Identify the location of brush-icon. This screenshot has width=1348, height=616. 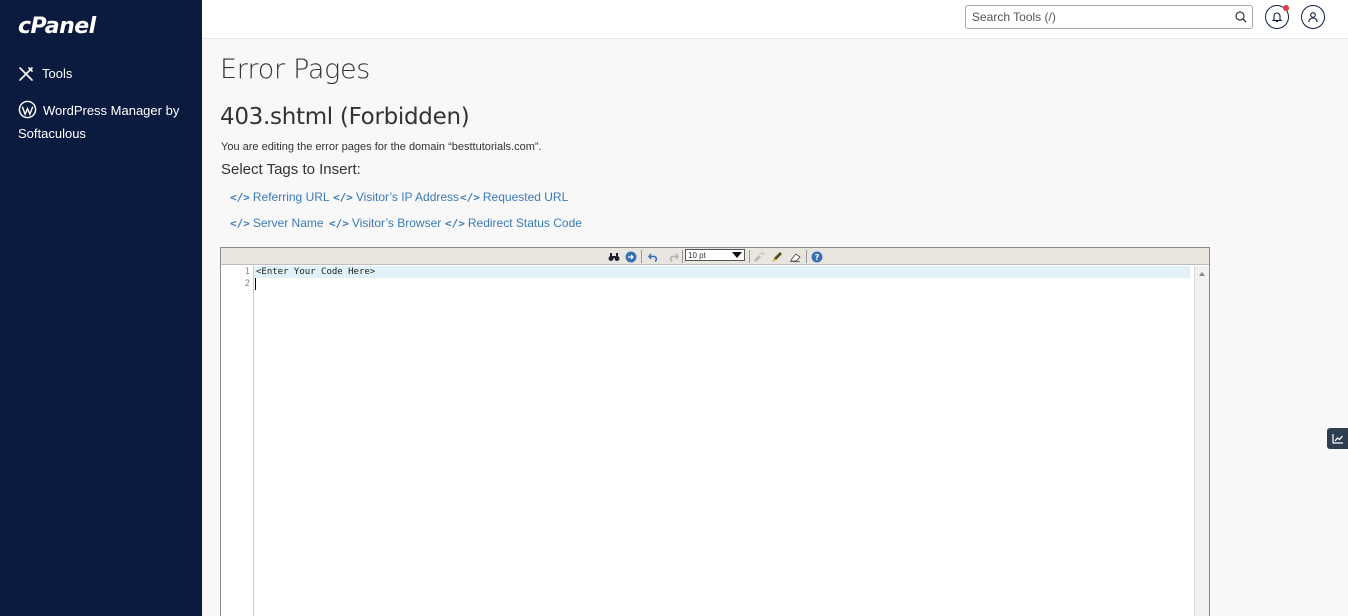
(777, 256).